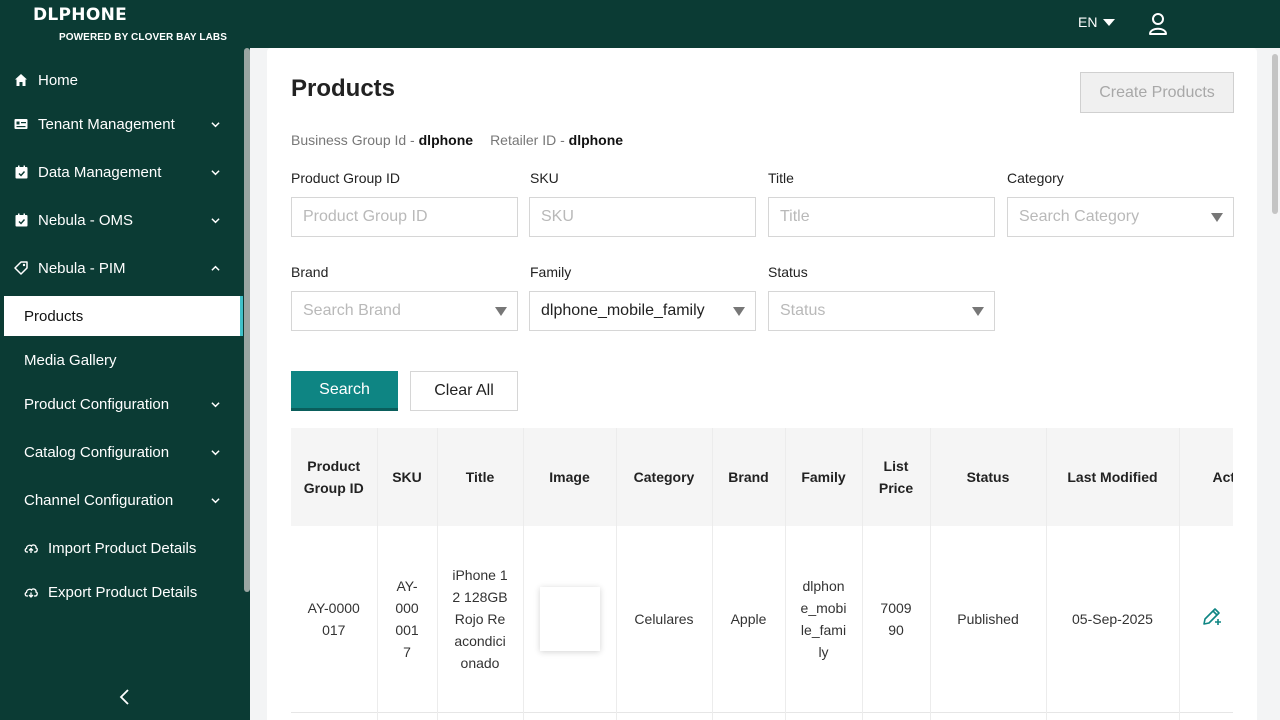 This screenshot has width=1280, height=720. I want to click on sidebar-item-tenant-management: Tenant Management, so click(121, 124).